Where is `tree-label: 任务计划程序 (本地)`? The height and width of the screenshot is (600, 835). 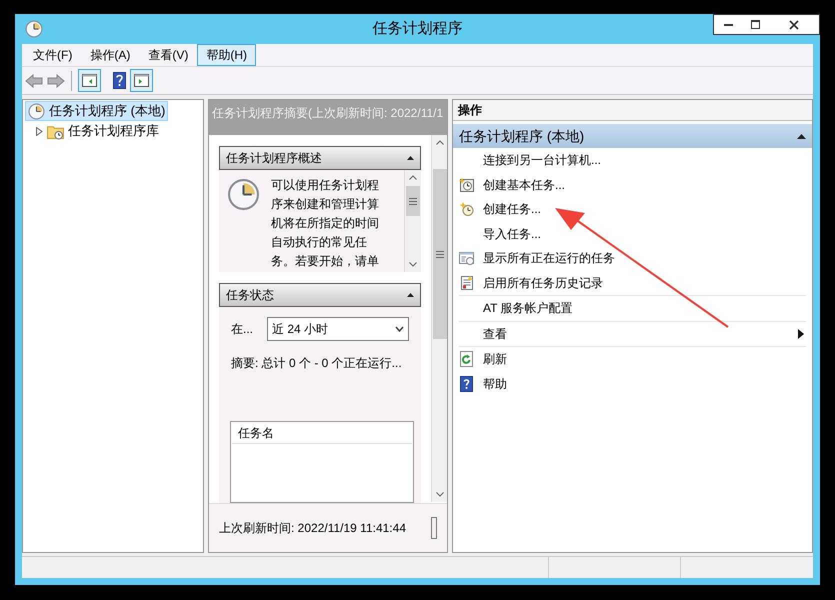 tree-label: 任务计划程序 (本地) is located at coordinates (107, 111).